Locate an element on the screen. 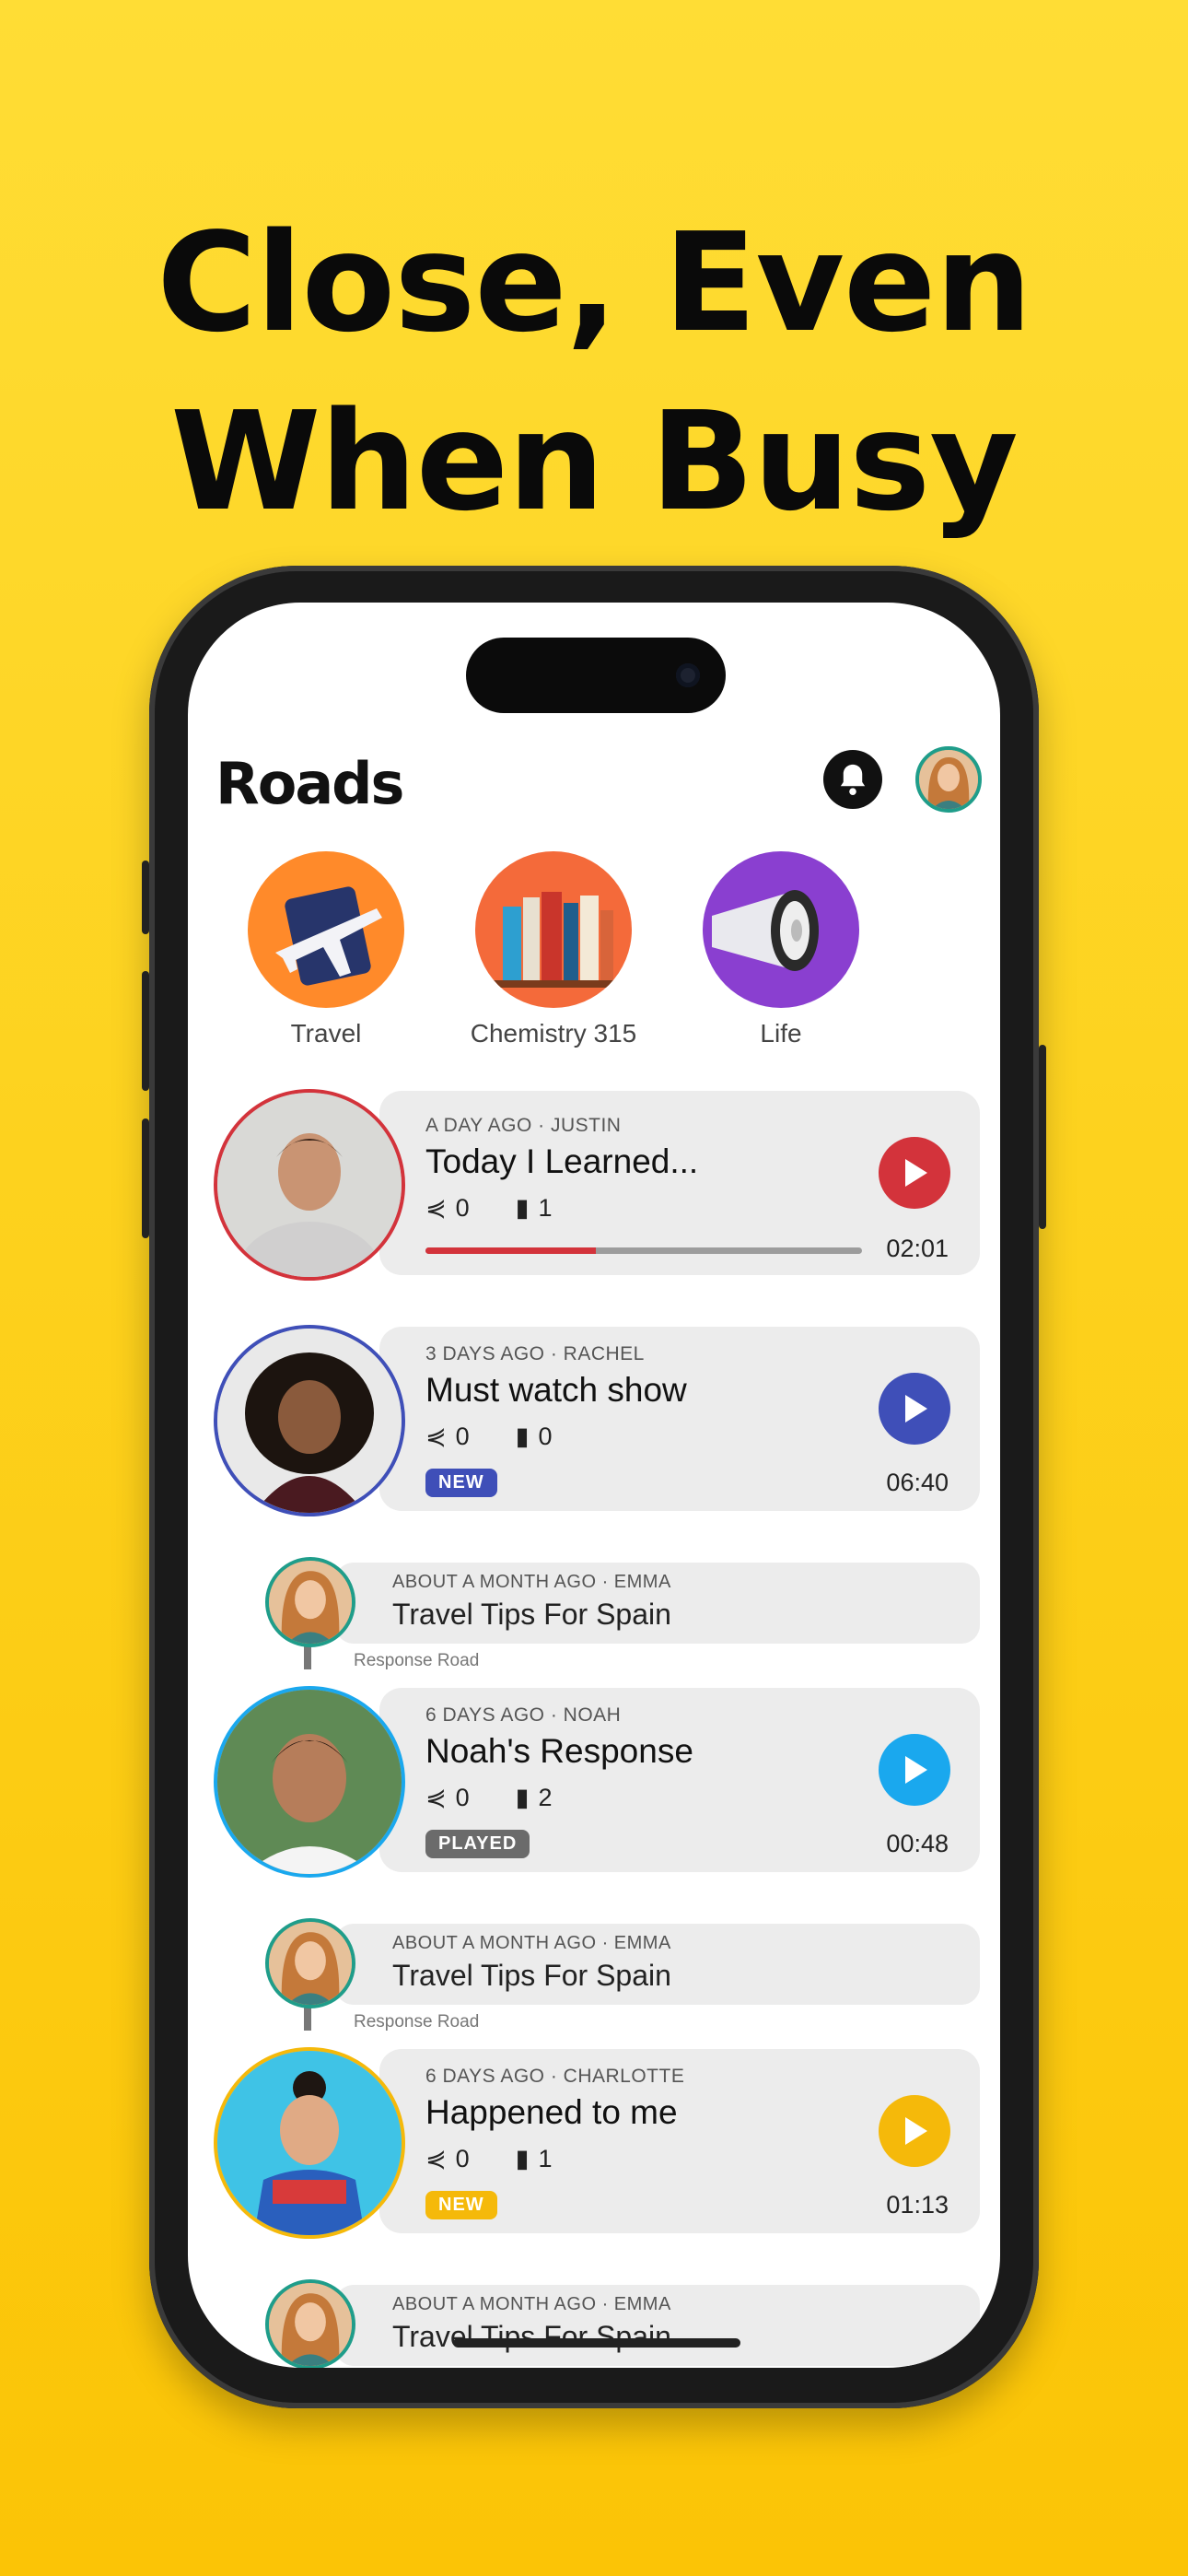 This screenshot has height=2576, width=1188. listen-count: 2 is located at coordinates (545, 1797).